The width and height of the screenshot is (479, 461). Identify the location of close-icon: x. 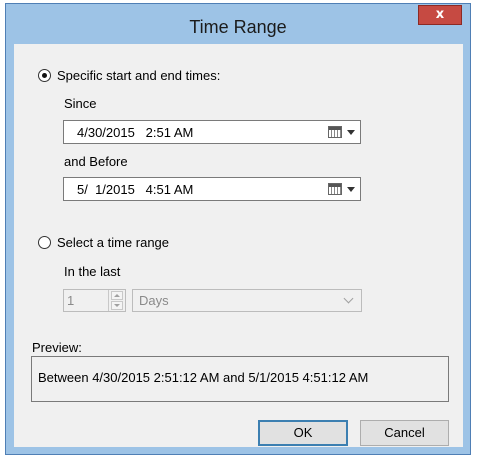
(440, 14).